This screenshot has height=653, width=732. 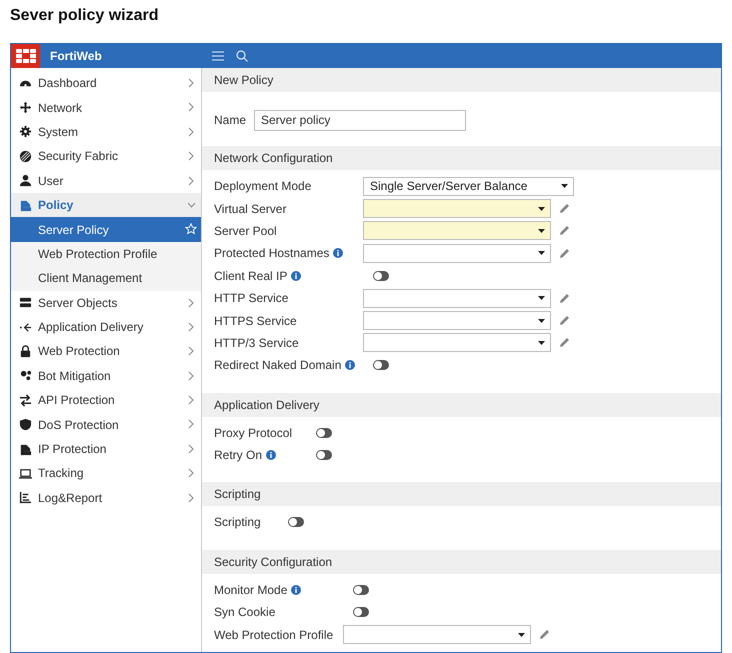 What do you see at coordinates (250, 209) in the screenshot?
I see `field-label: Virtual Server` at bounding box center [250, 209].